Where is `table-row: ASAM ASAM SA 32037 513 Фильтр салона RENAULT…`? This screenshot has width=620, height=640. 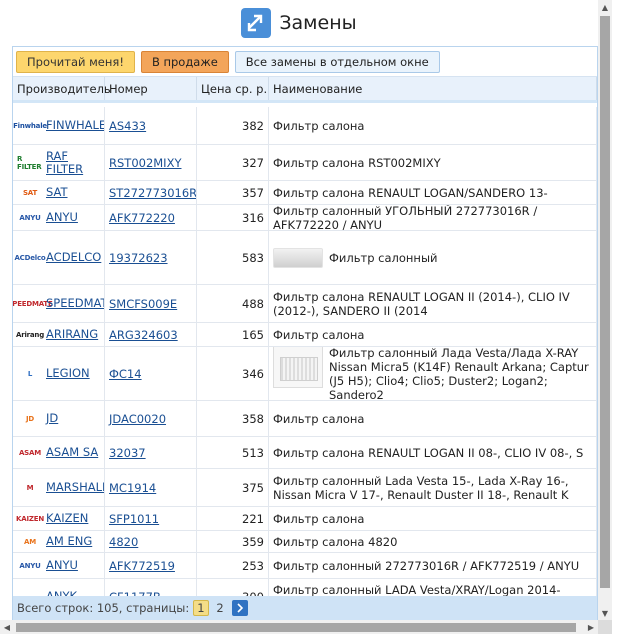
table-row: ASAM ASAM SA 32037 513 Фильтр салона RENAULT… is located at coordinates (305, 453).